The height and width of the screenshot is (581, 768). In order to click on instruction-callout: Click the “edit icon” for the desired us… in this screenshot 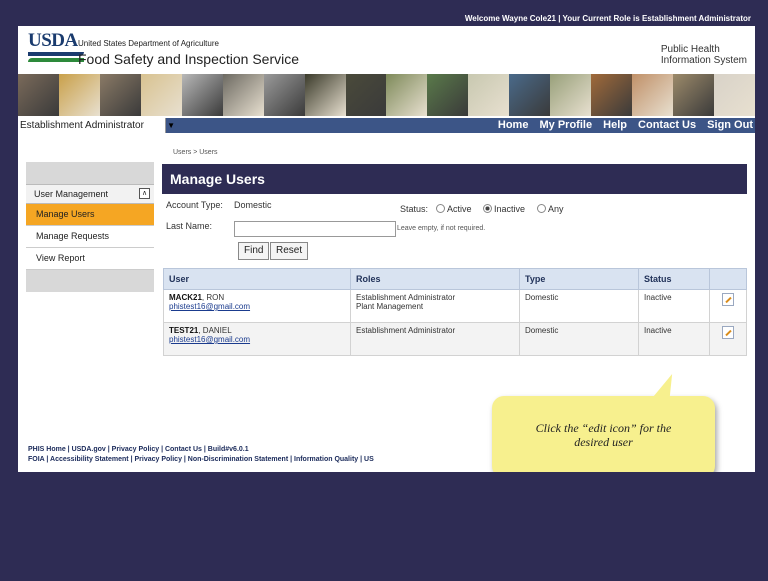, I will do `click(603, 434)`.